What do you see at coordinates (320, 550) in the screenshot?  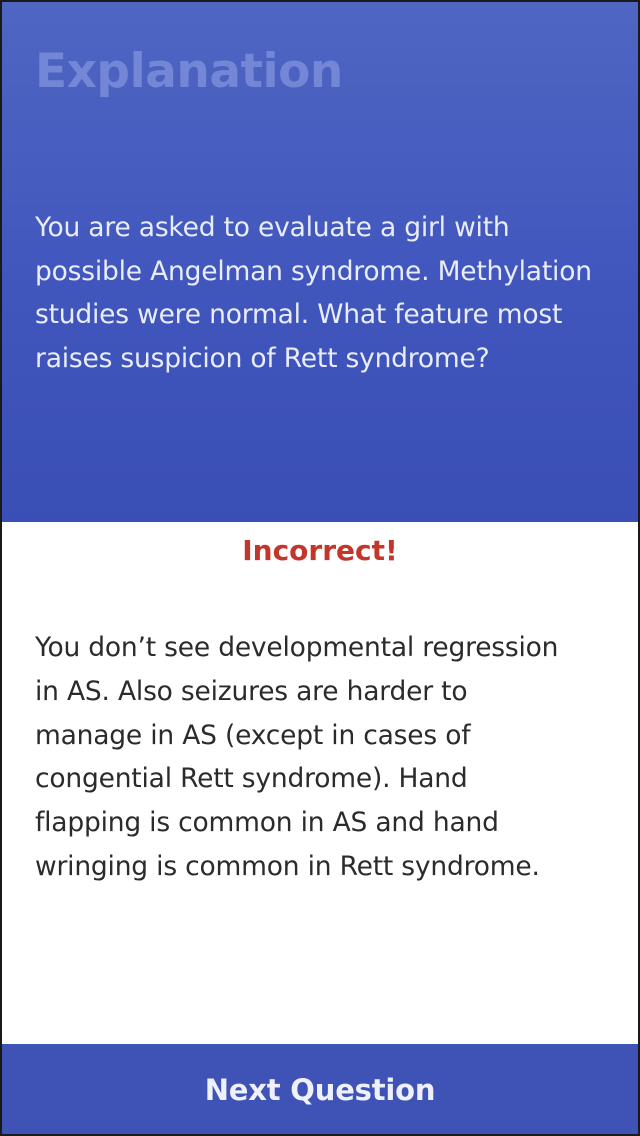 I see `result-status: Incorrect!` at bounding box center [320, 550].